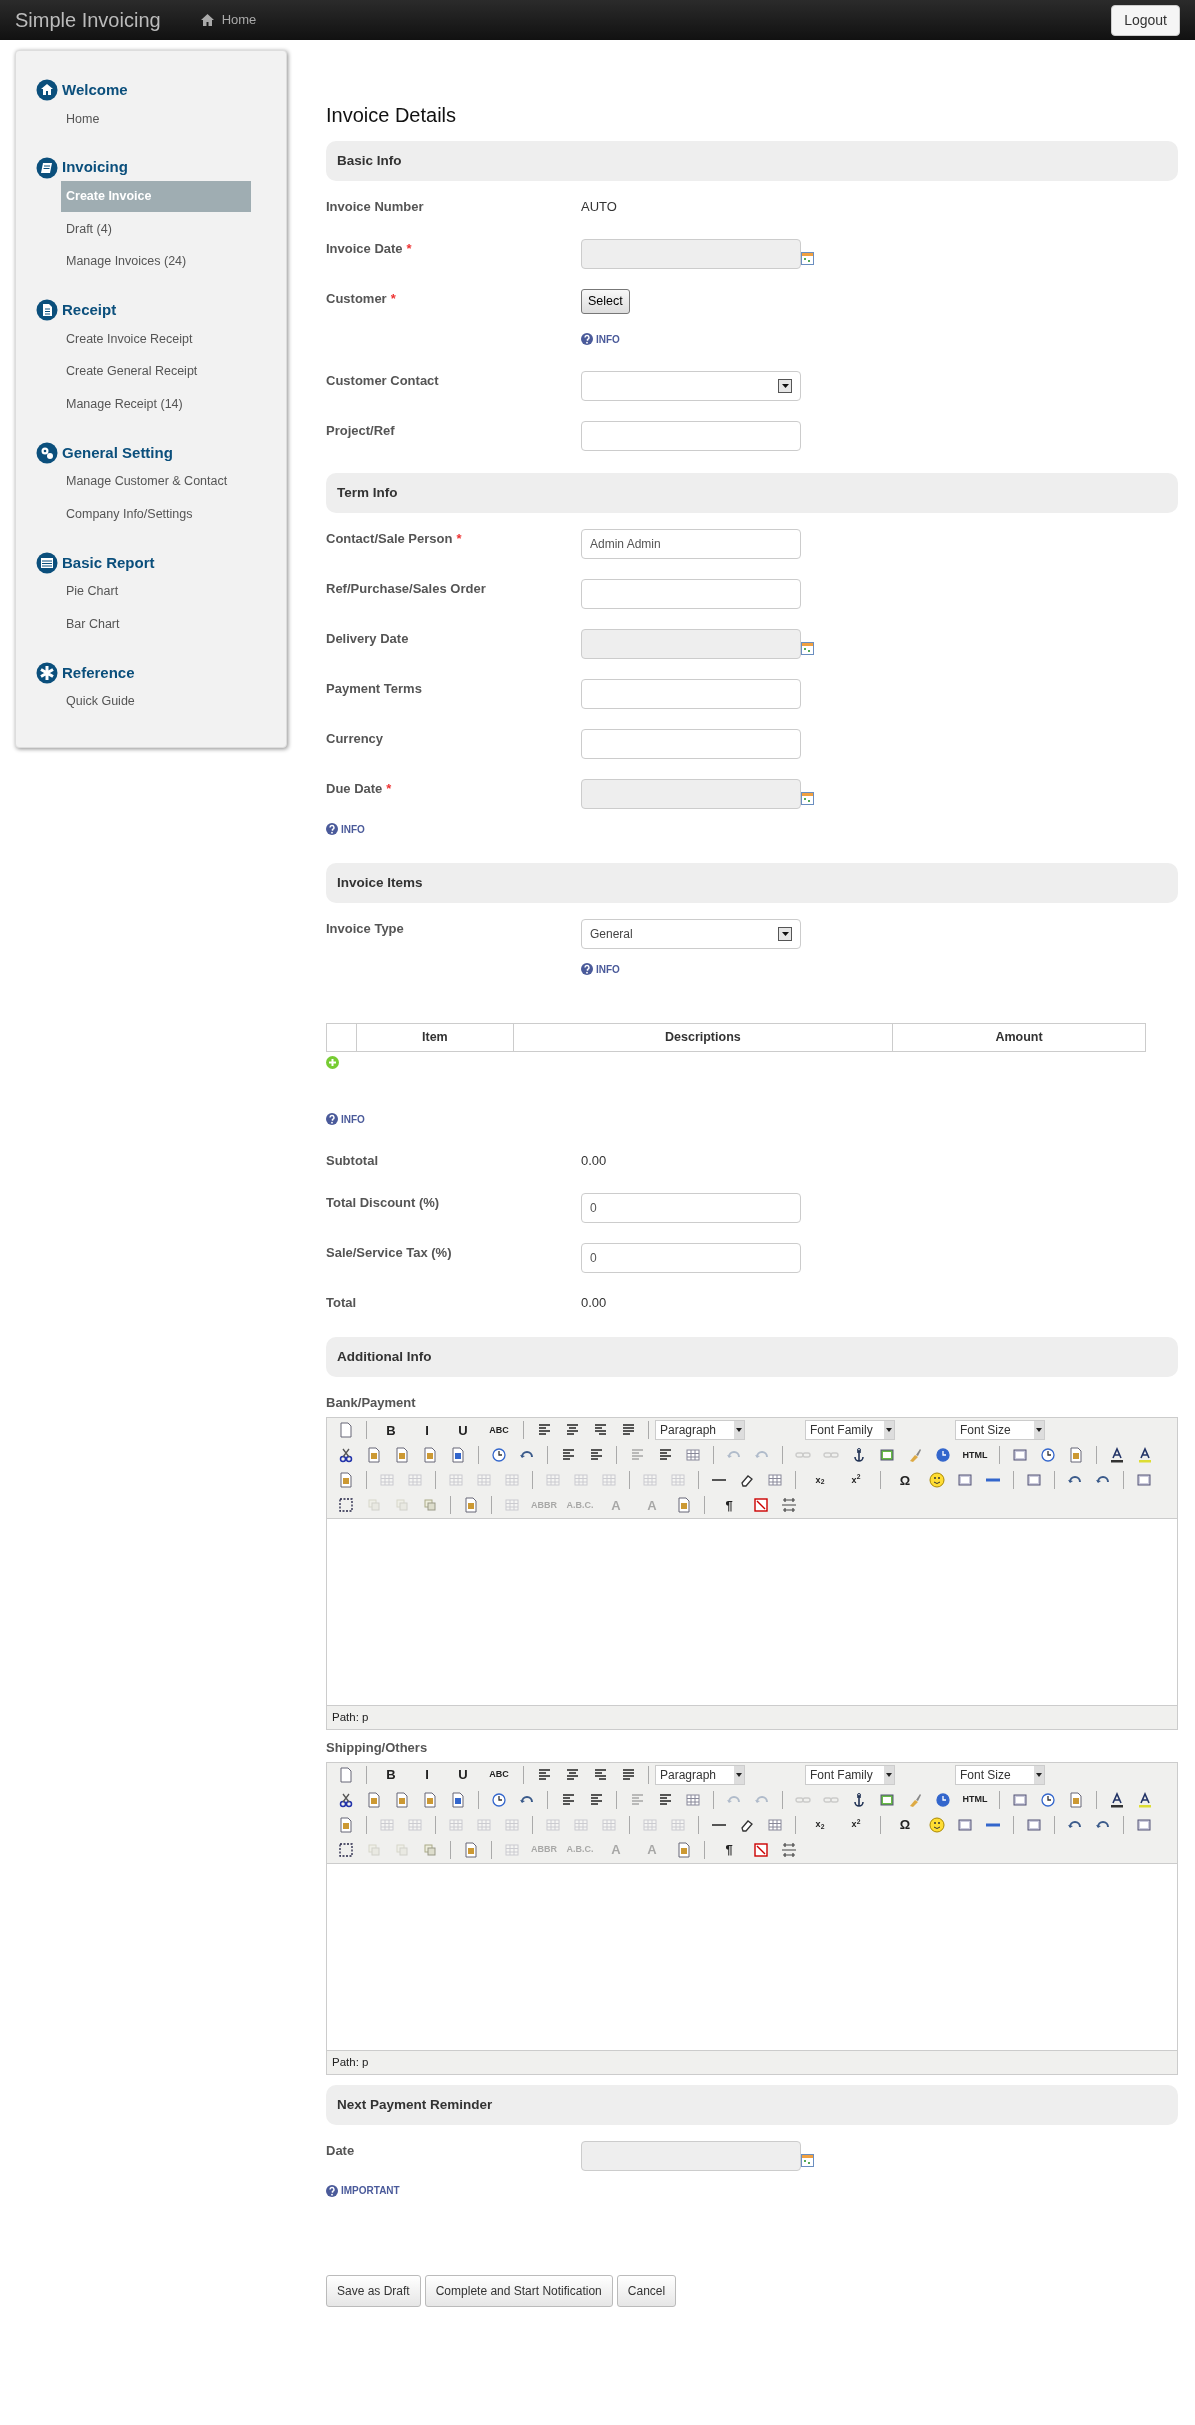 The height and width of the screenshot is (2425, 1195). I want to click on action-button: Complete and Start Notification, so click(518, 2290).